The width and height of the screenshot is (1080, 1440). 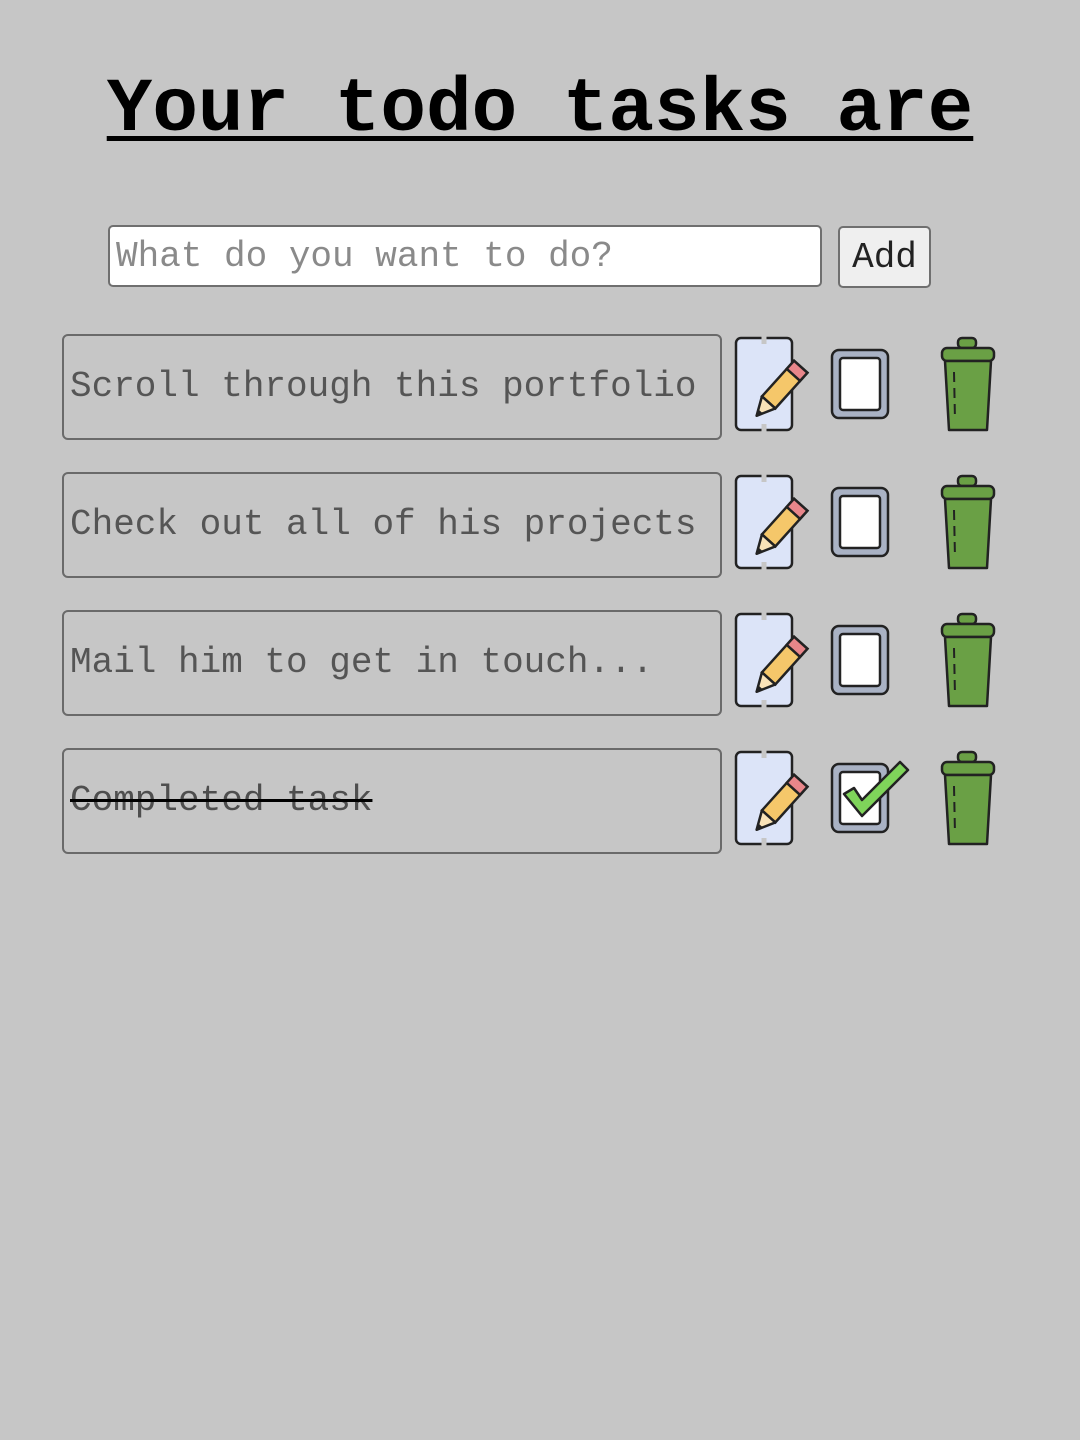 I want to click on task-row: Completed task, so click(x=537, y=801).